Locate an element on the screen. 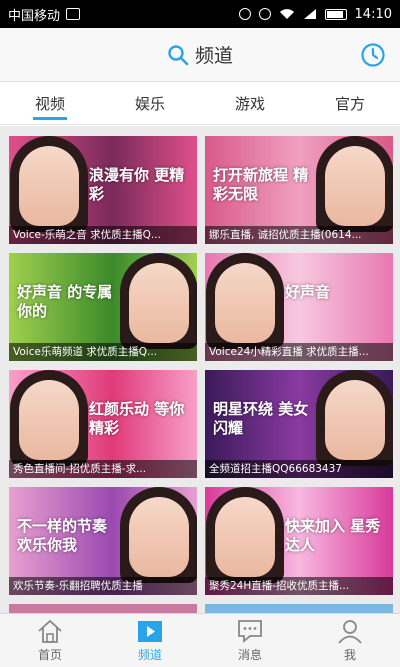 The image size is (400, 667). signal-icon is located at coordinates (309, 14).